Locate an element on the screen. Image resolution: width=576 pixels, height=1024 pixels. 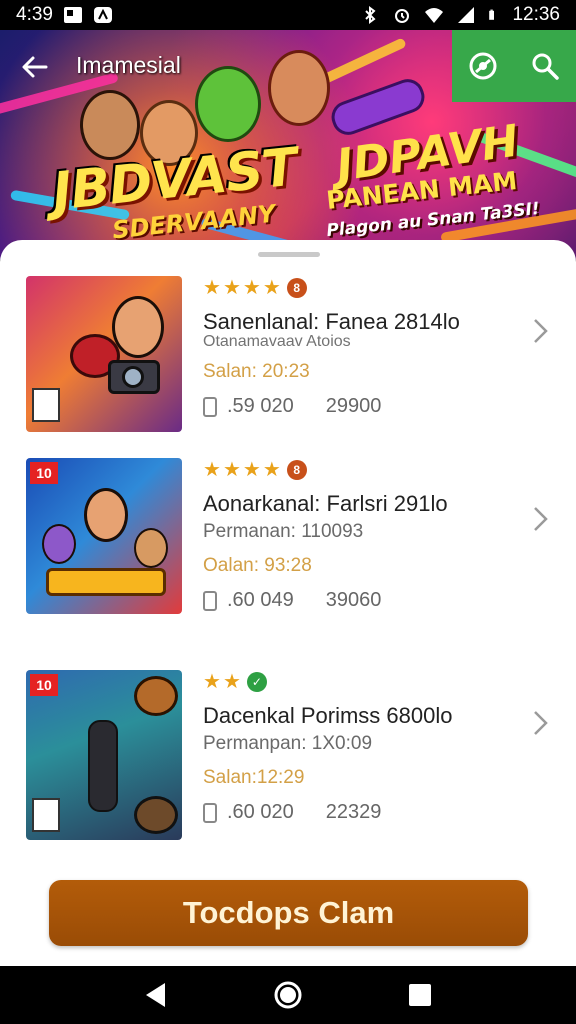
item-title: Aonarkanal: Farlsri 291lo is located at coordinates (325, 503).